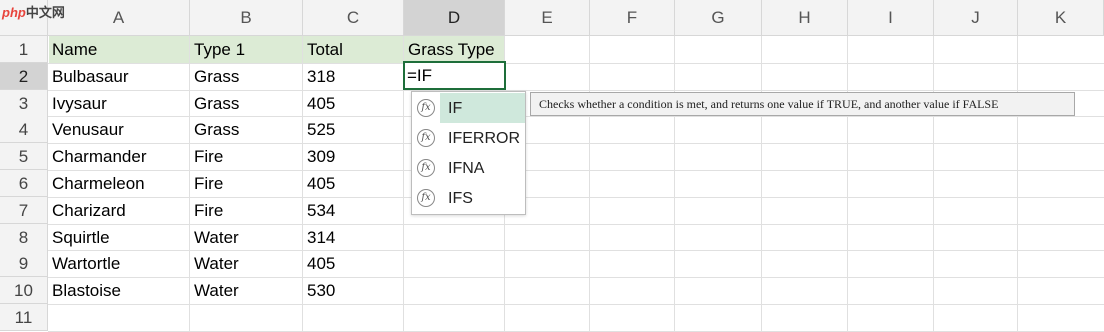 This screenshot has height=332, width=1104. What do you see at coordinates (24, 76) in the screenshot?
I see `row-header-2: 2` at bounding box center [24, 76].